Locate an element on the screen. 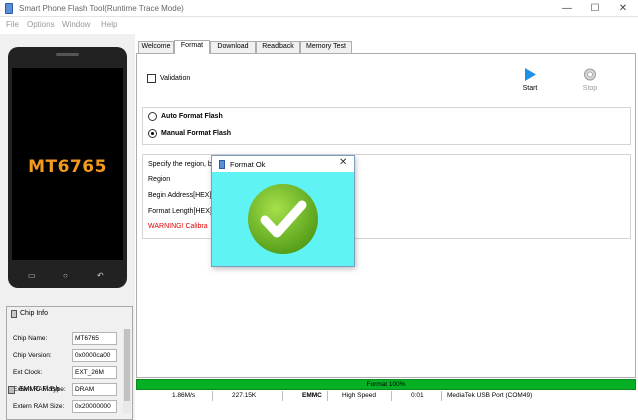  begin-address-label: Begin Address[HEX]: is located at coordinates (181, 195).